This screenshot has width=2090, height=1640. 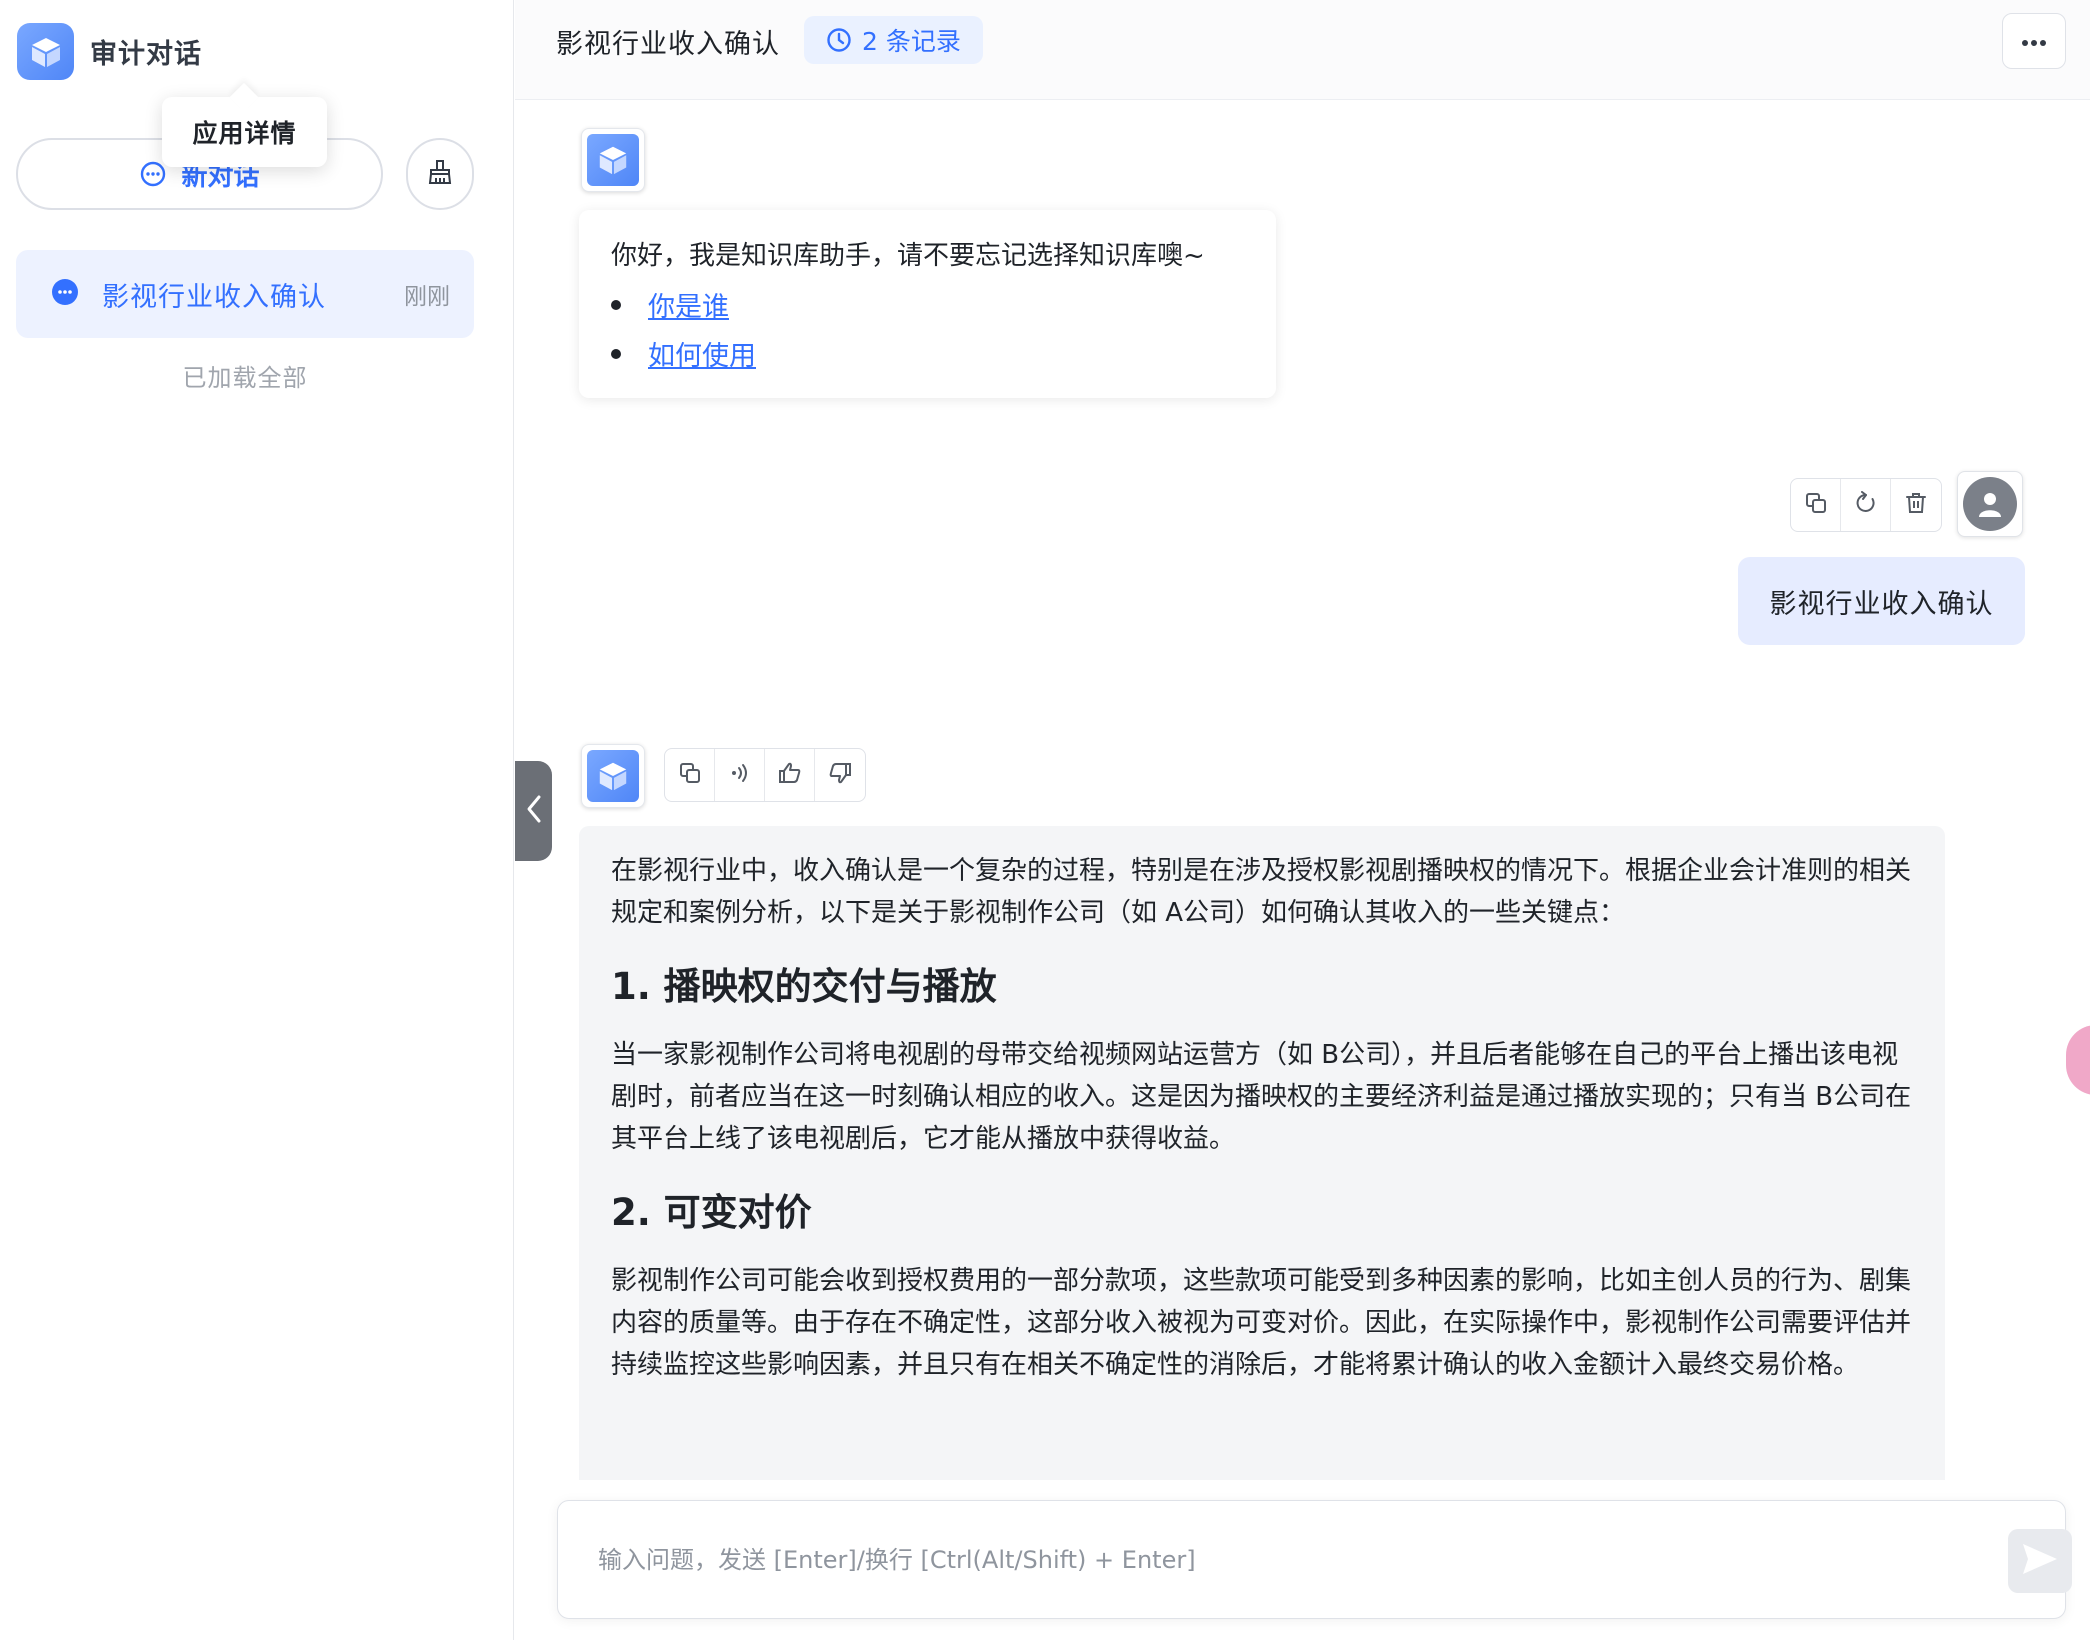 I want to click on send-button, so click(x=2040, y=1561).